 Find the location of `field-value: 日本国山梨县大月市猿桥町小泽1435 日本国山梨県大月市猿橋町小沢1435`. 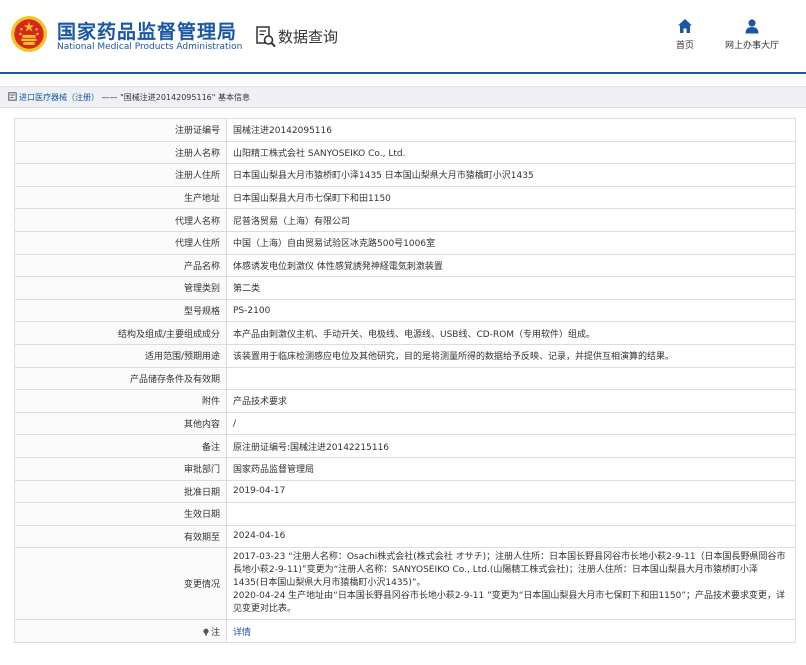

field-value: 日本国山梨县大月市猿桥町小泽1435 日本国山梨県大月市猿橋町小沢1435 is located at coordinates (511, 175).